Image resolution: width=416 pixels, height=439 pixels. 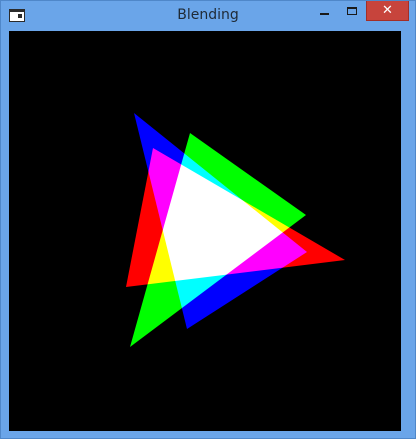 I want to click on maximize-icon, so click(x=352, y=11).